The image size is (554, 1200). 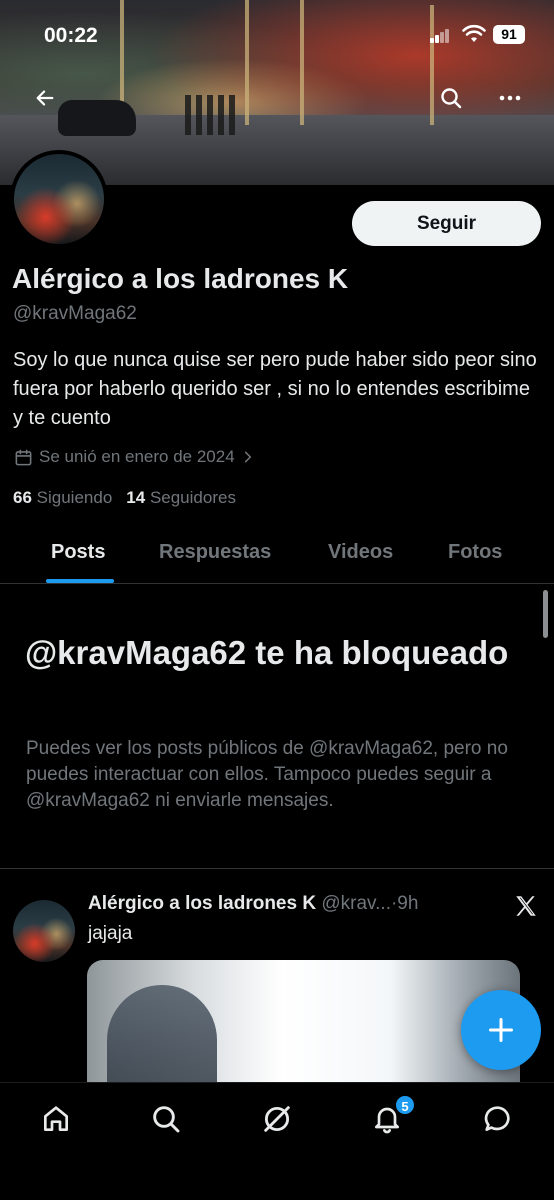 What do you see at coordinates (80, 581) in the screenshot?
I see `active-tab-indicator` at bounding box center [80, 581].